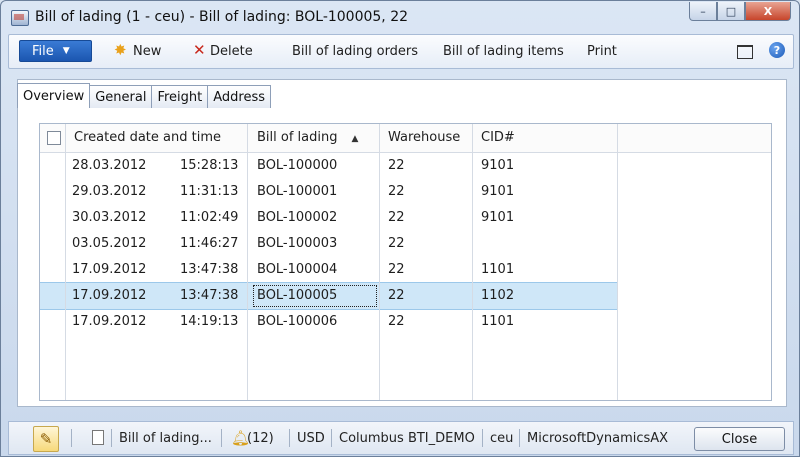 The width and height of the screenshot is (800, 457). Describe the element at coordinates (311, 438) in the screenshot. I see `status-currency: USD` at that location.